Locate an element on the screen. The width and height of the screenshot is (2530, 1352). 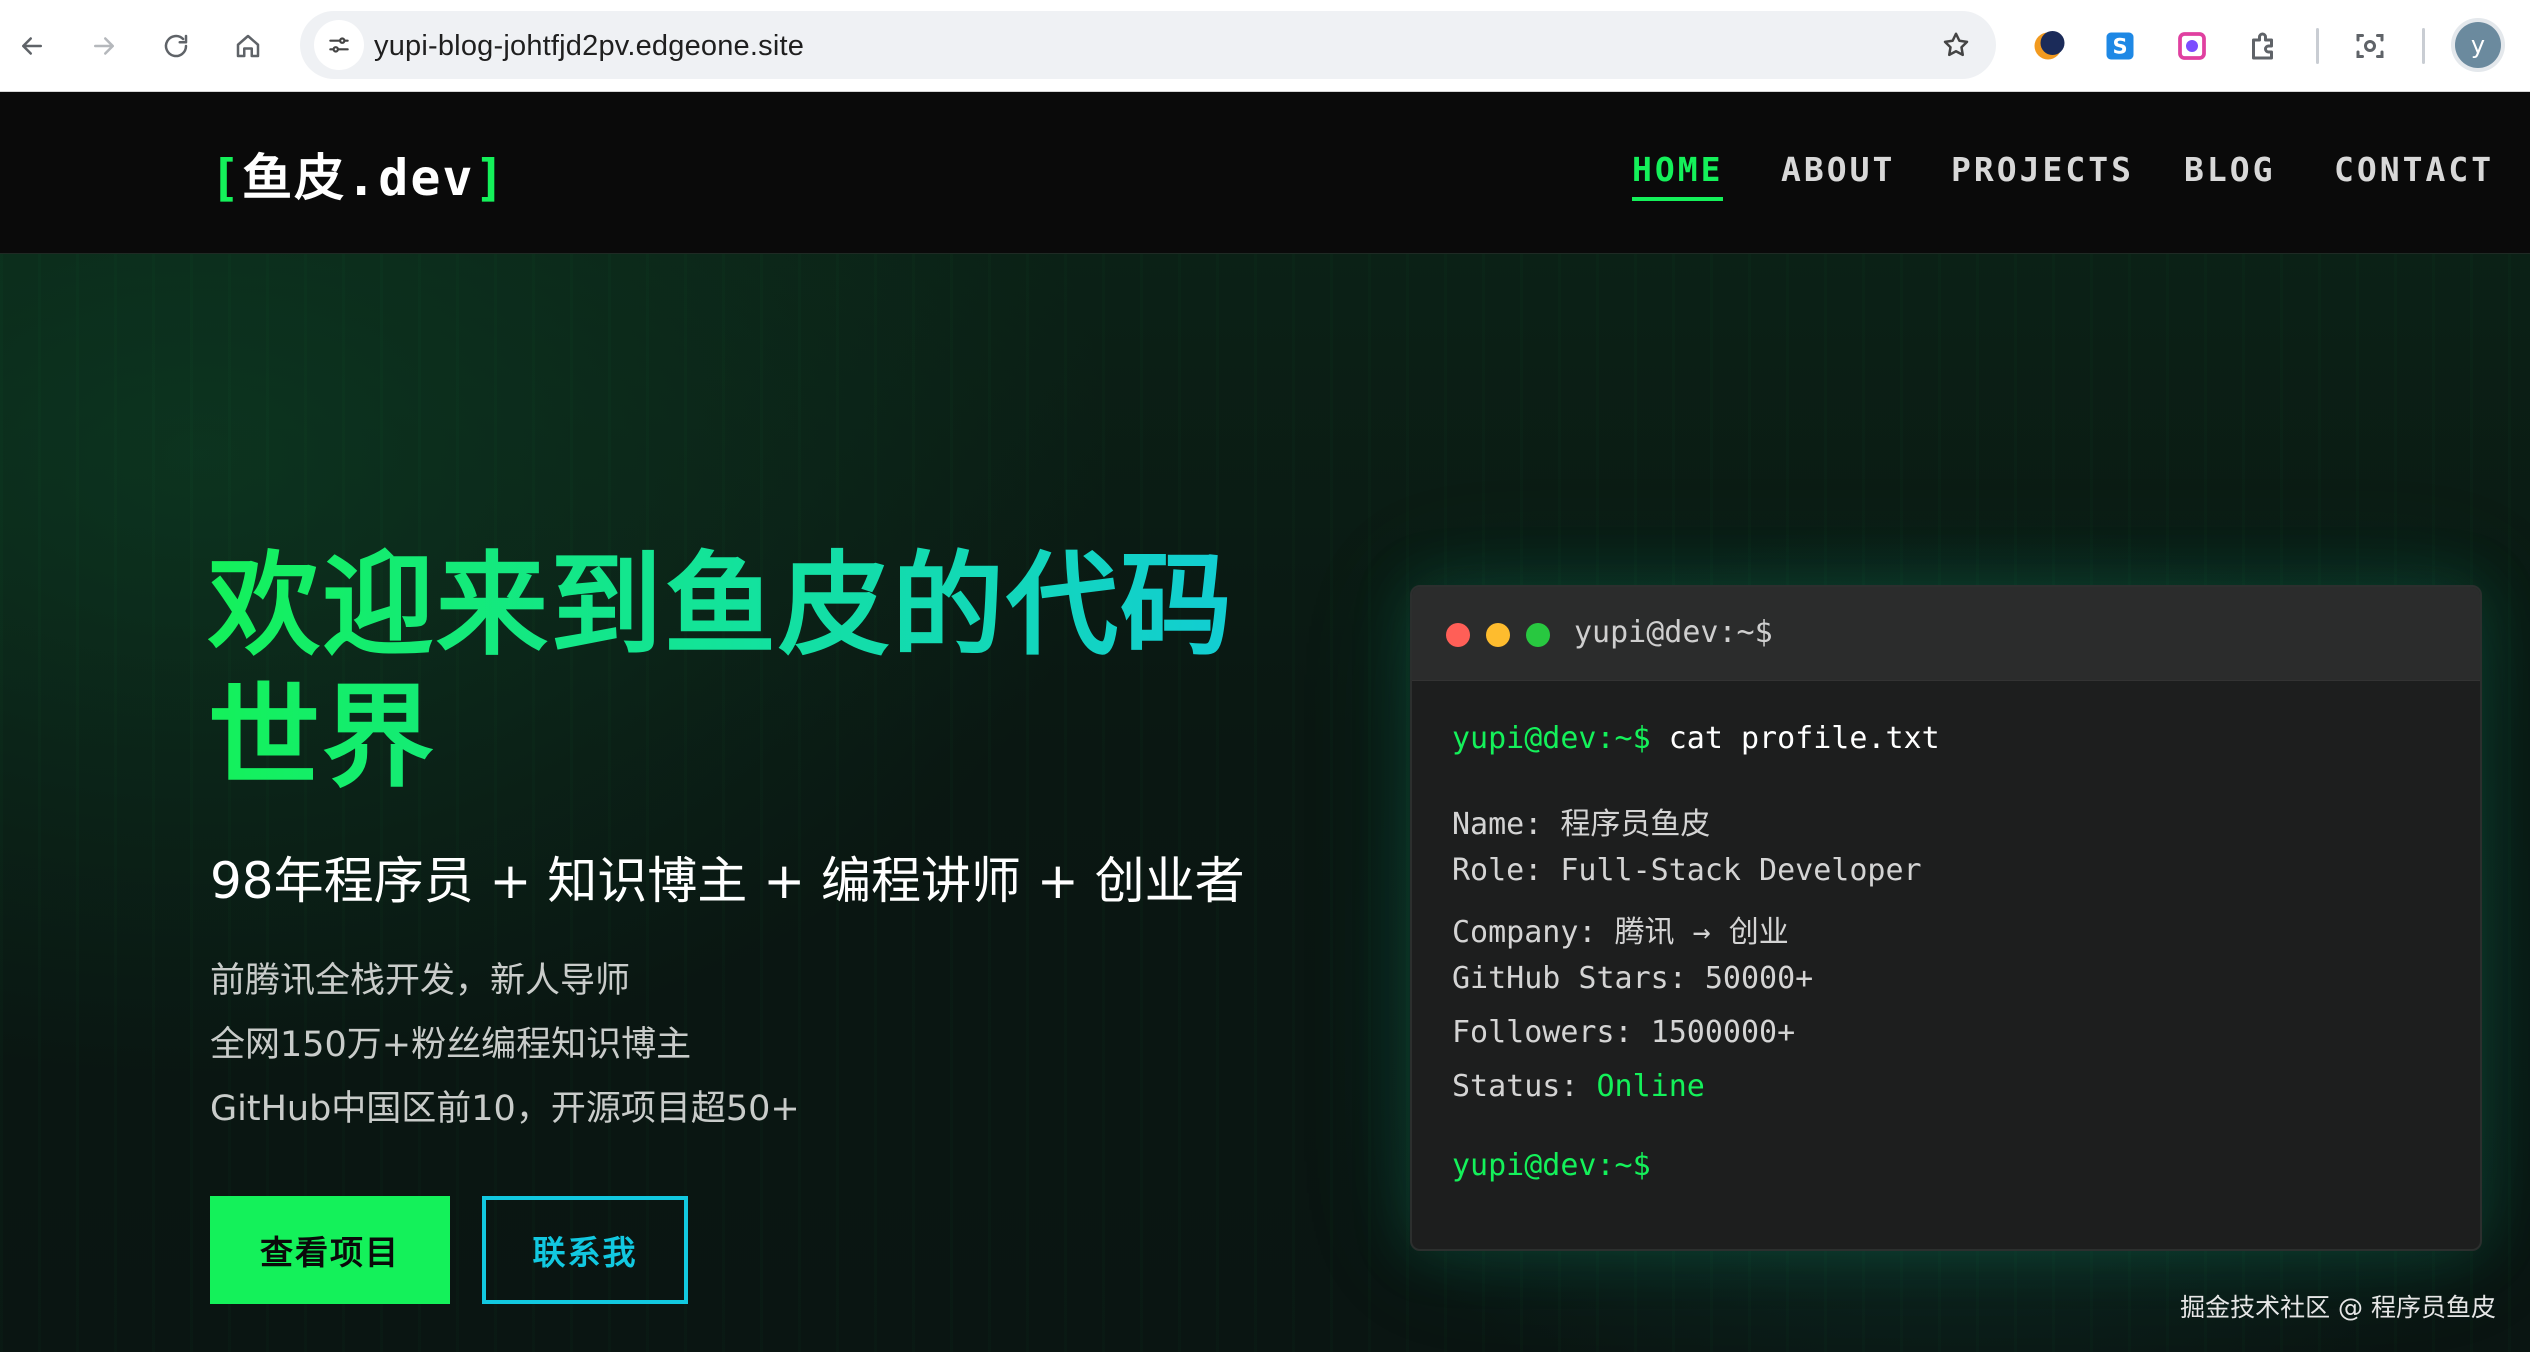
terminal-output-row: Role: Full-Stack Developer is located at coordinates (1687, 870).